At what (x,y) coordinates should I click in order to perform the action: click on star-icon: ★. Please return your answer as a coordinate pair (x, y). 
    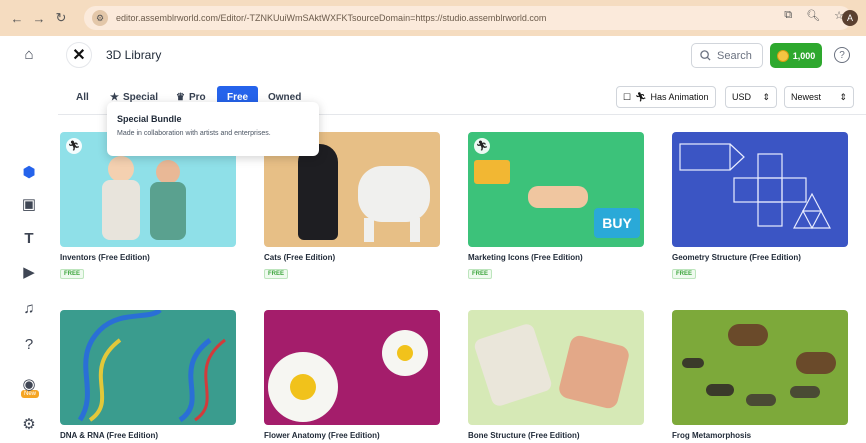
    Looking at the image, I should click on (114, 97).